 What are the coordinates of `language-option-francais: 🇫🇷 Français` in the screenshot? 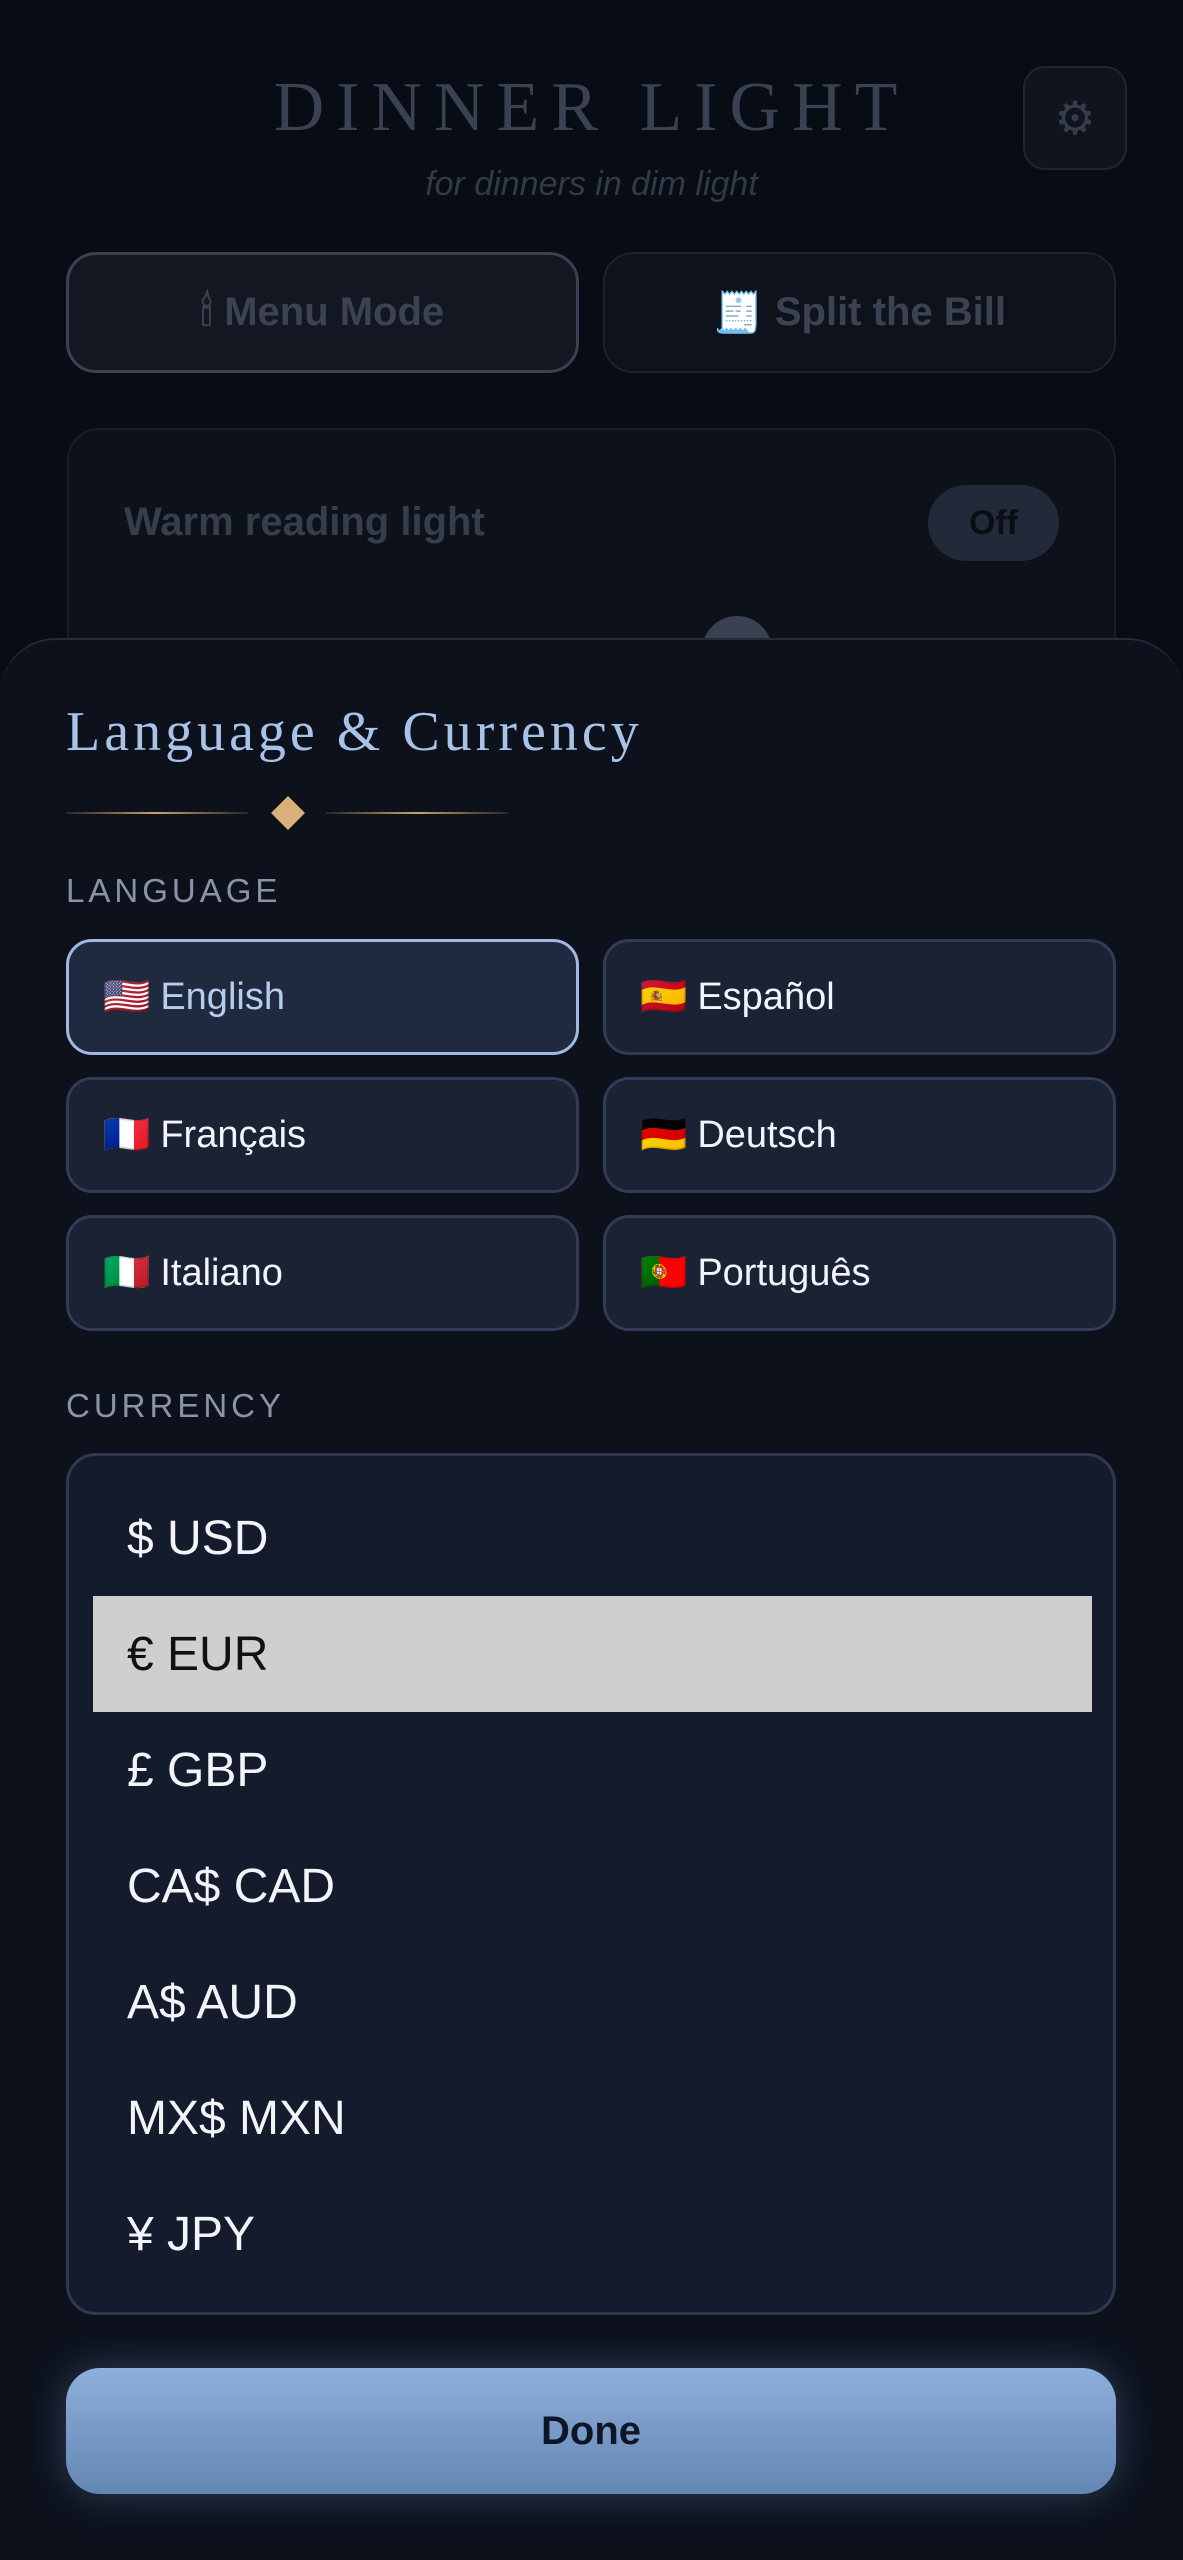 It's located at (322, 1135).